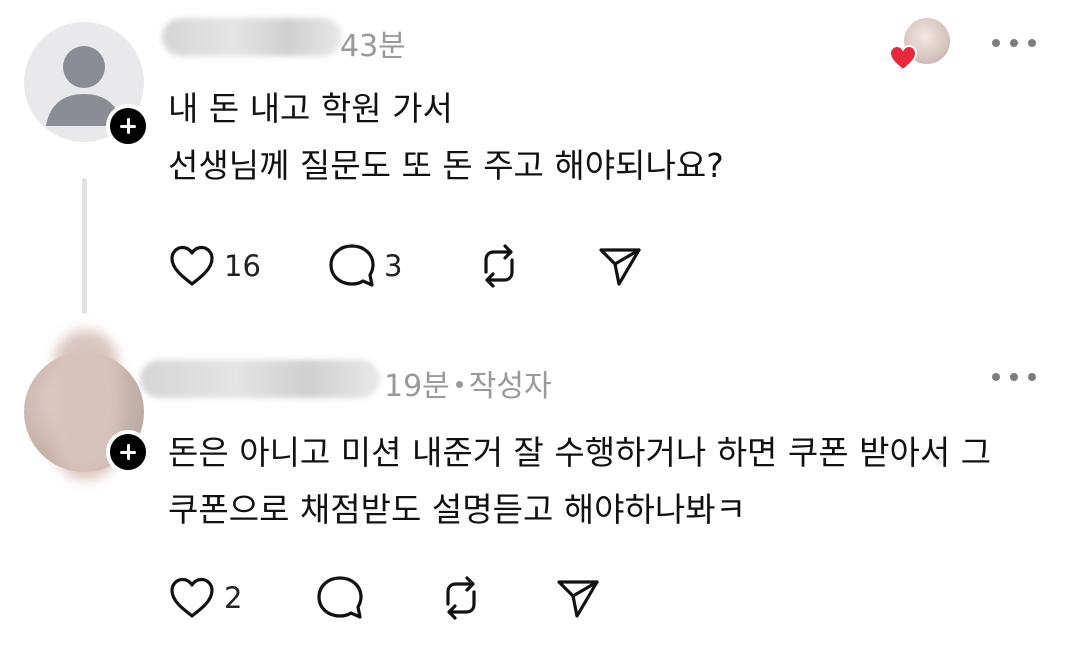  What do you see at coordinates (84, 246) in the screenshot?
I see `thread-connector-line` at bounding box center [84, 246].